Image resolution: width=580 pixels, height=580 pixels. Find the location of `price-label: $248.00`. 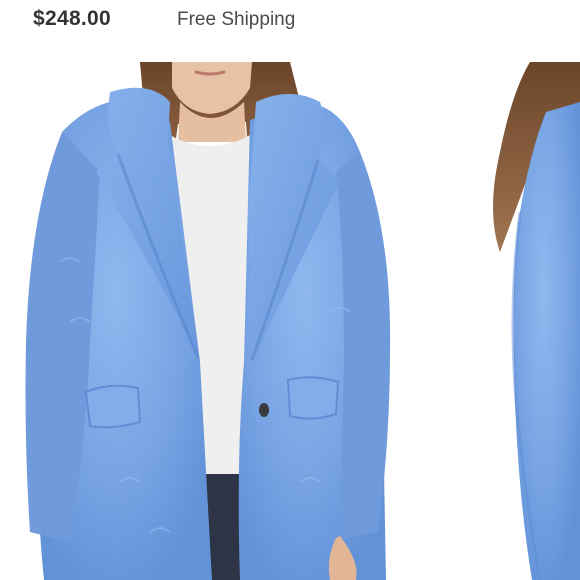

price-label: $248.00 is located at coordinates (72, 18).